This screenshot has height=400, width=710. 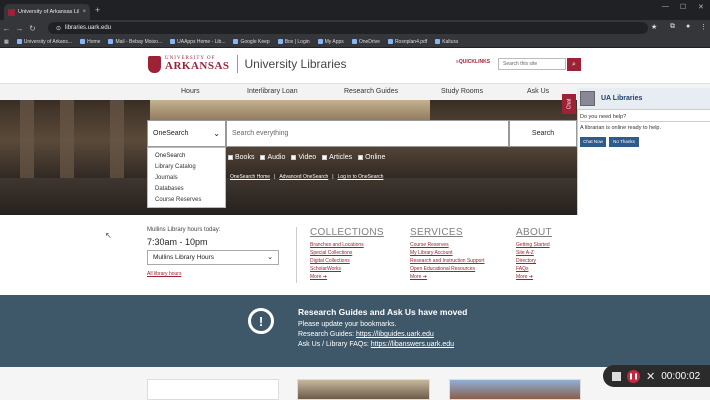 What do you see at coordinates (261, 321) in the screenshot?
I see `alert-icon: !` at bounding box center [261, 321].